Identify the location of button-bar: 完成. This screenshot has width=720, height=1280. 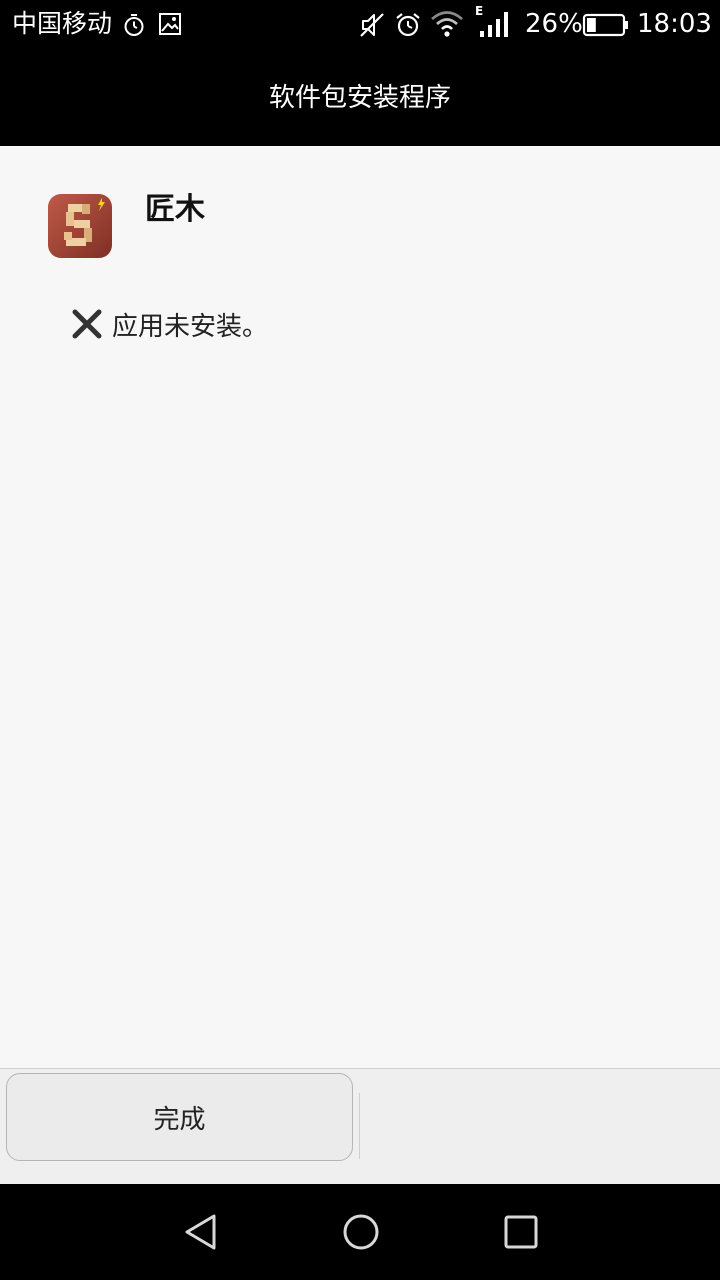
(360, 1126).